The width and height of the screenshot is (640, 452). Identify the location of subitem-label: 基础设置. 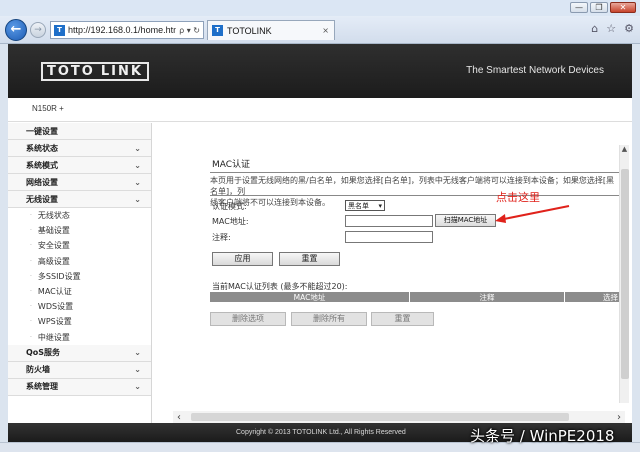
(53, 231).